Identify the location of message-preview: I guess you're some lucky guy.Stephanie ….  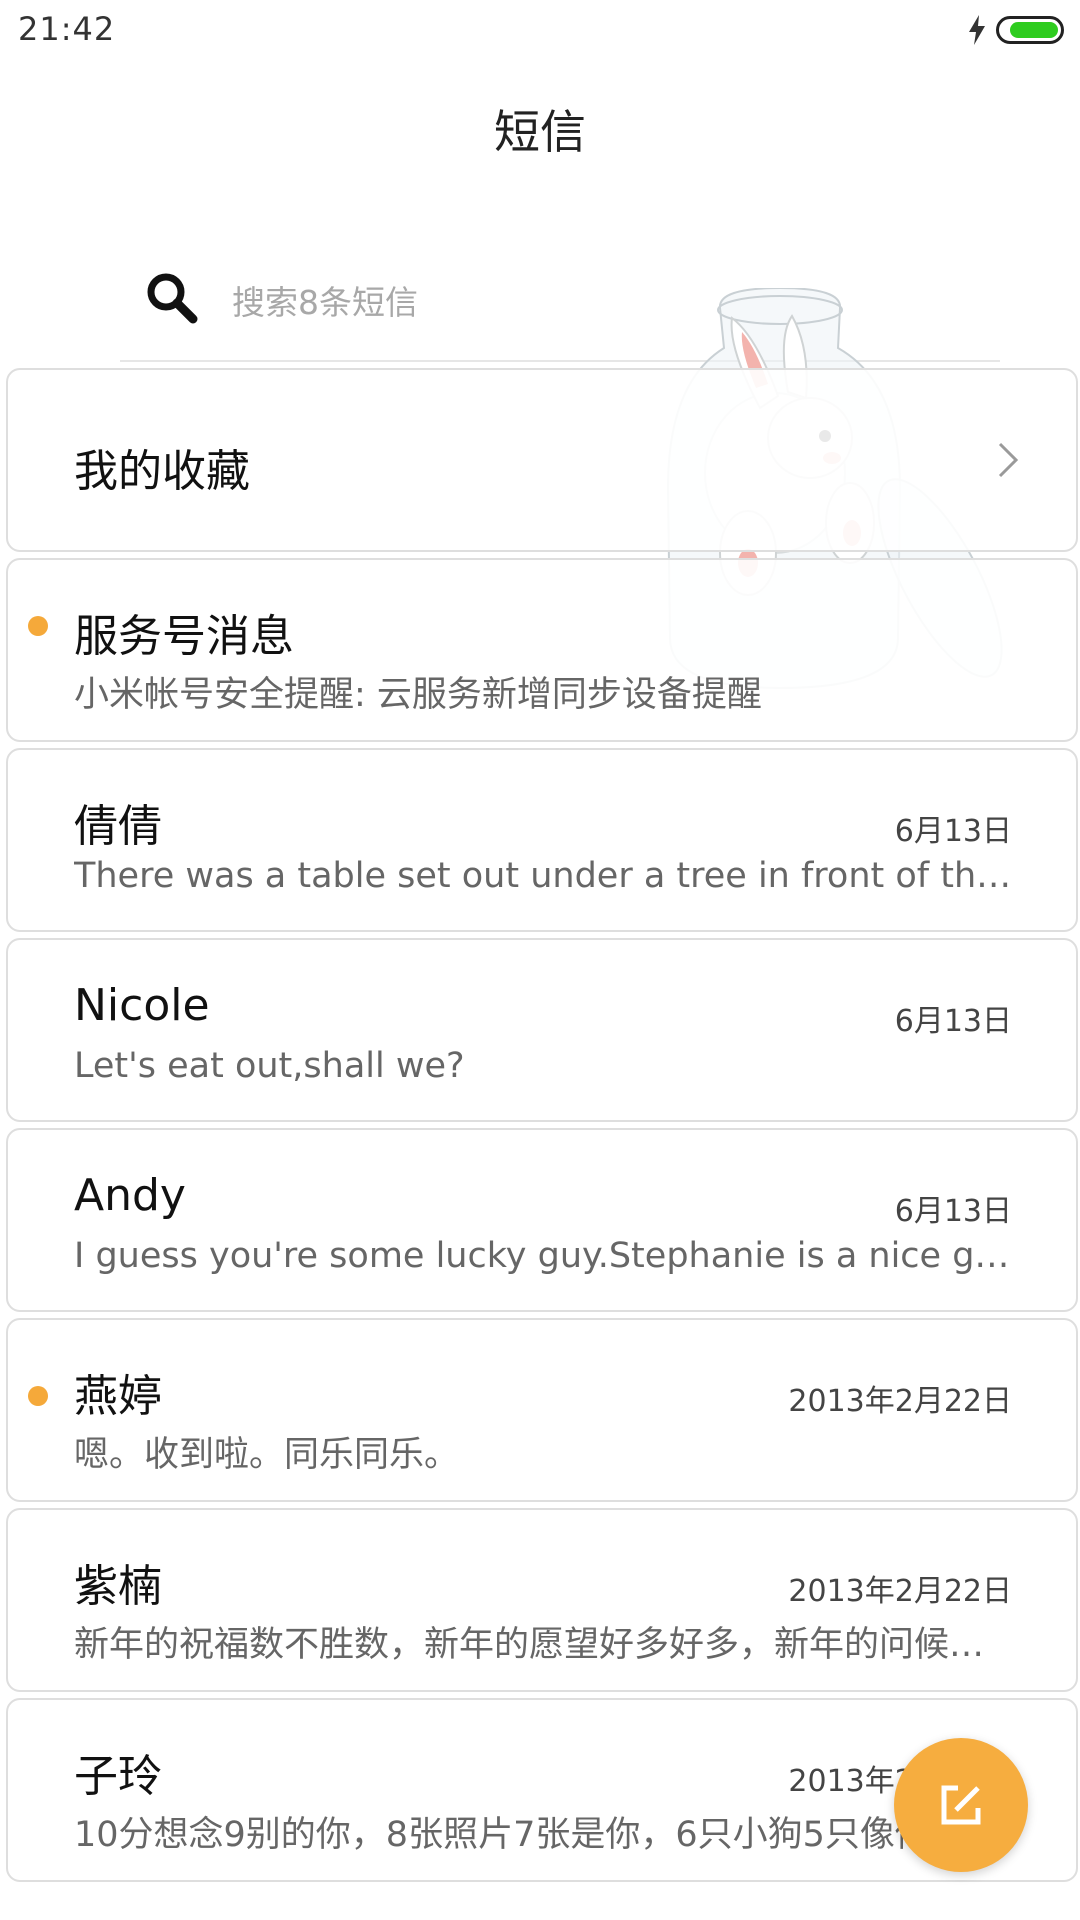
(544, 1256).